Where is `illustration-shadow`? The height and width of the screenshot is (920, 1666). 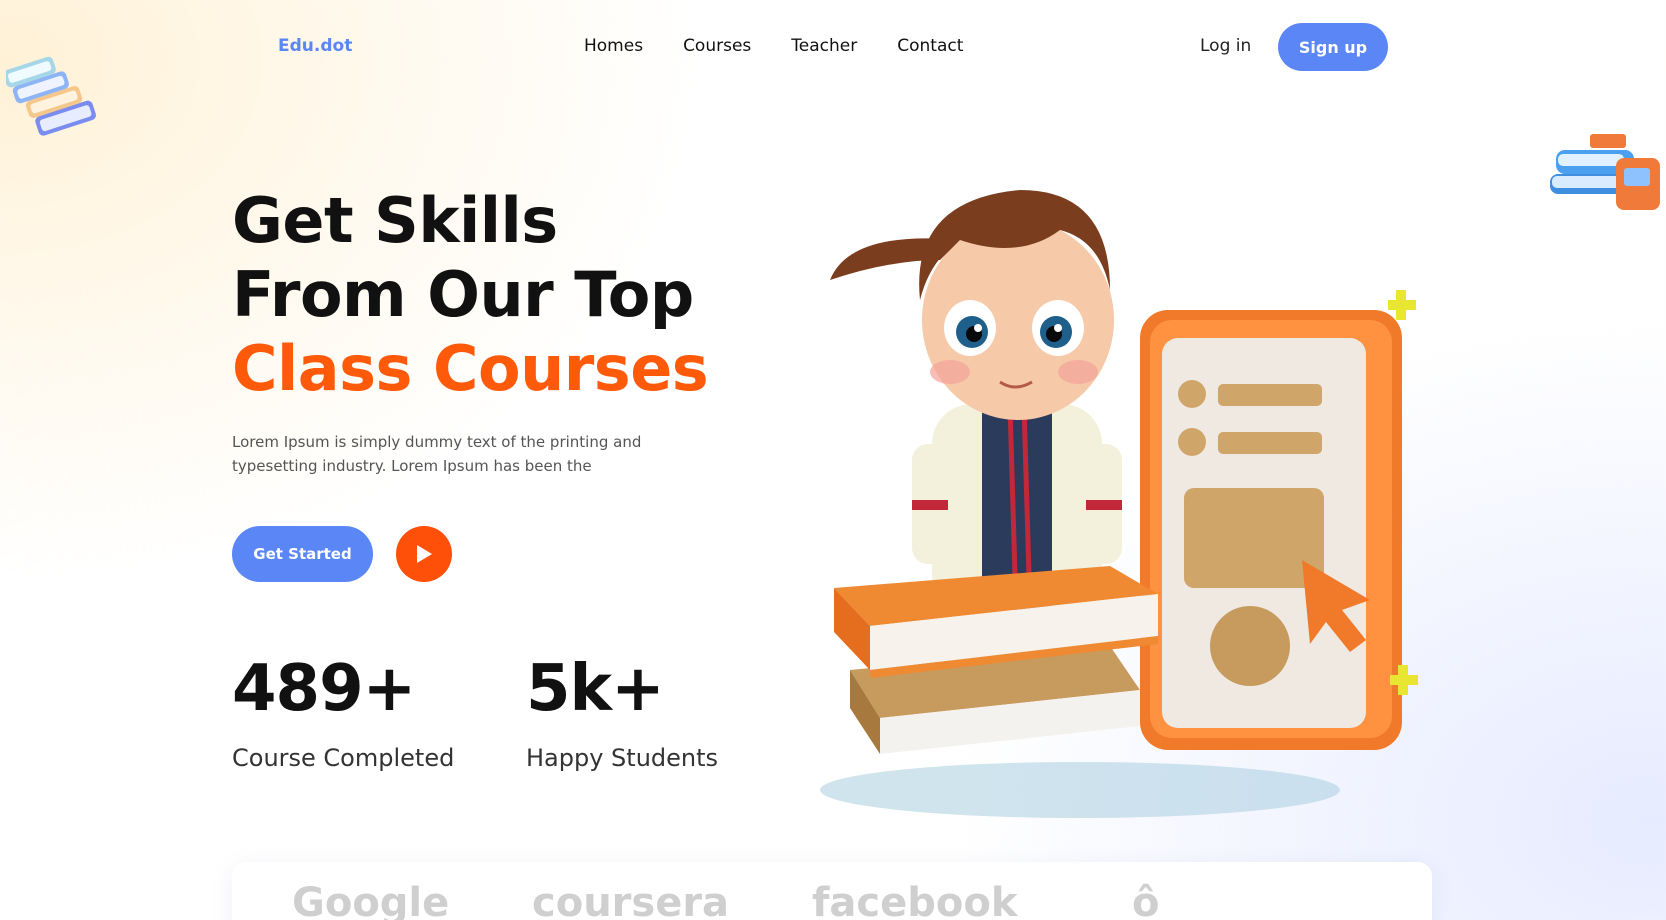
illustration-shadow is located at coordinates (1080, 790).